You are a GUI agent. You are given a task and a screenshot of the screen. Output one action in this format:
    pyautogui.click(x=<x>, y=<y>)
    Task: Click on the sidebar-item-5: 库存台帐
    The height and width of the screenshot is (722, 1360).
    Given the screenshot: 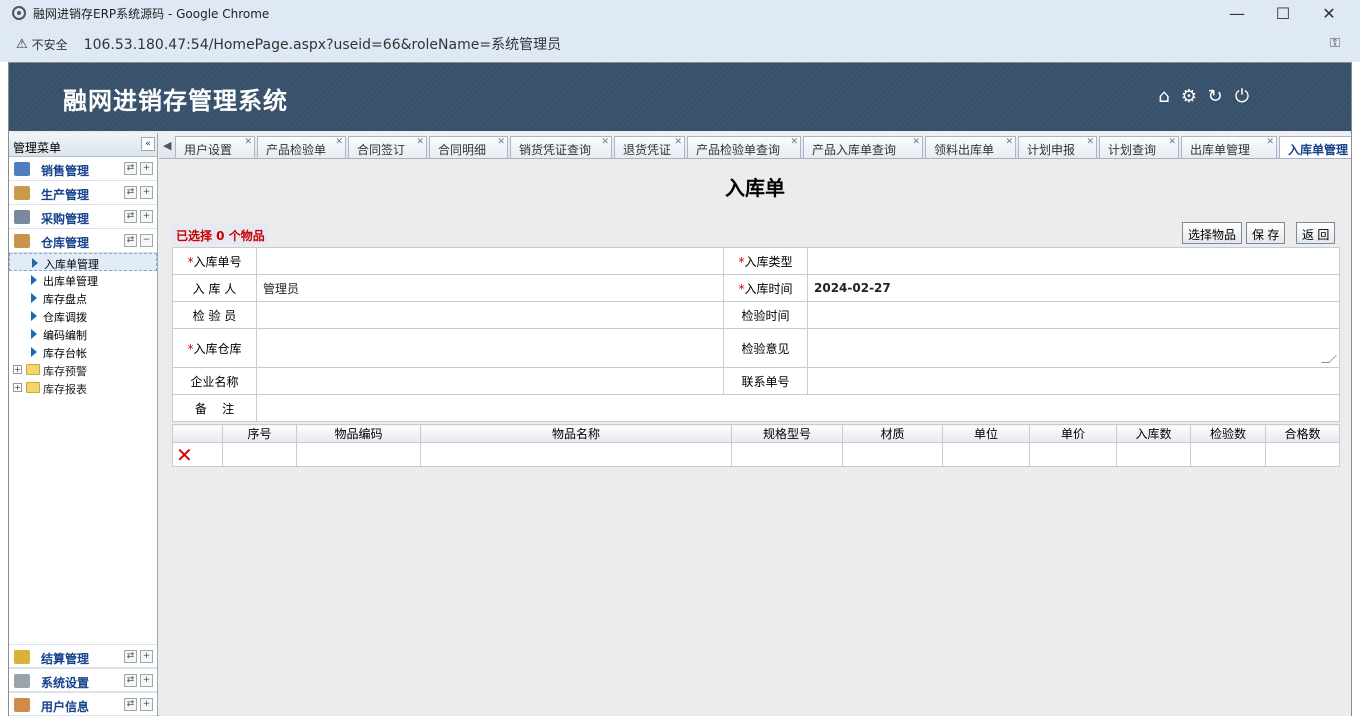 What is the action you would take?
    pyautogui.click(x=83, y=352)
    